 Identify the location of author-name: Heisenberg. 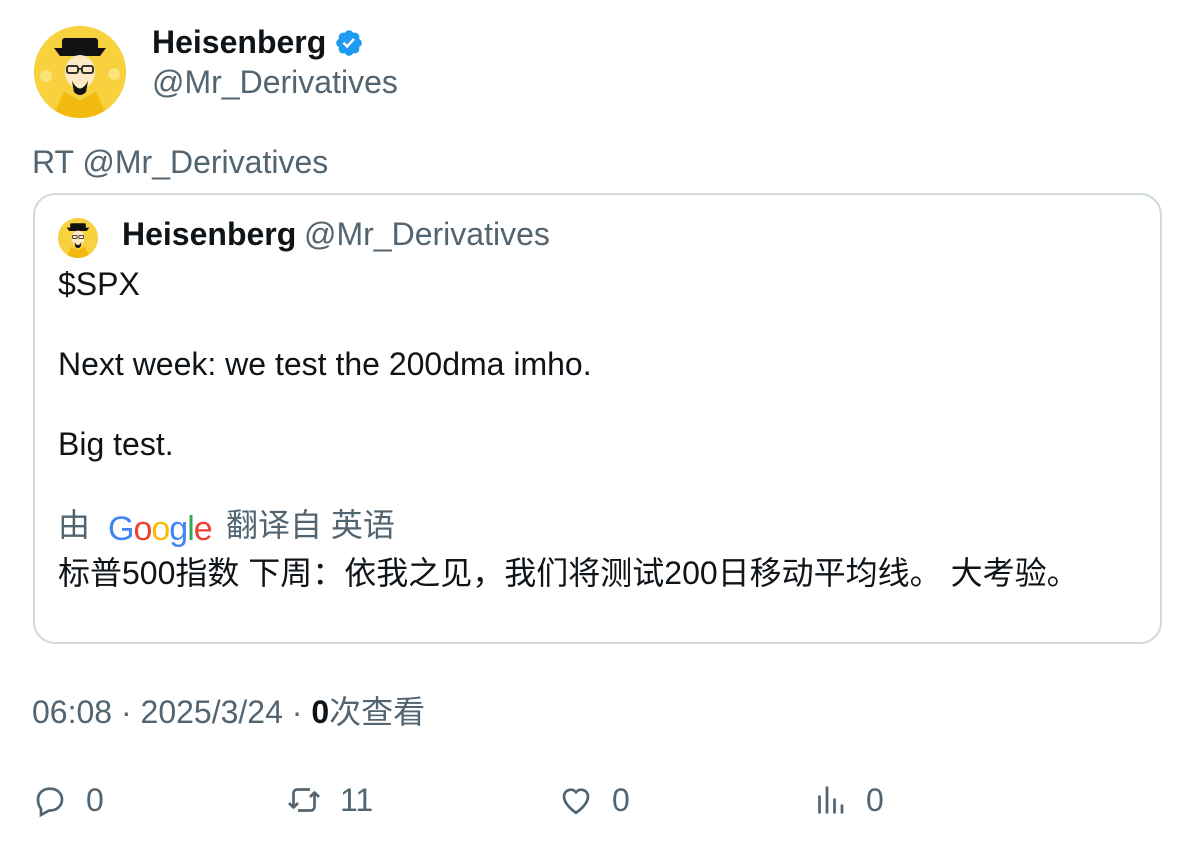
(239, 42).